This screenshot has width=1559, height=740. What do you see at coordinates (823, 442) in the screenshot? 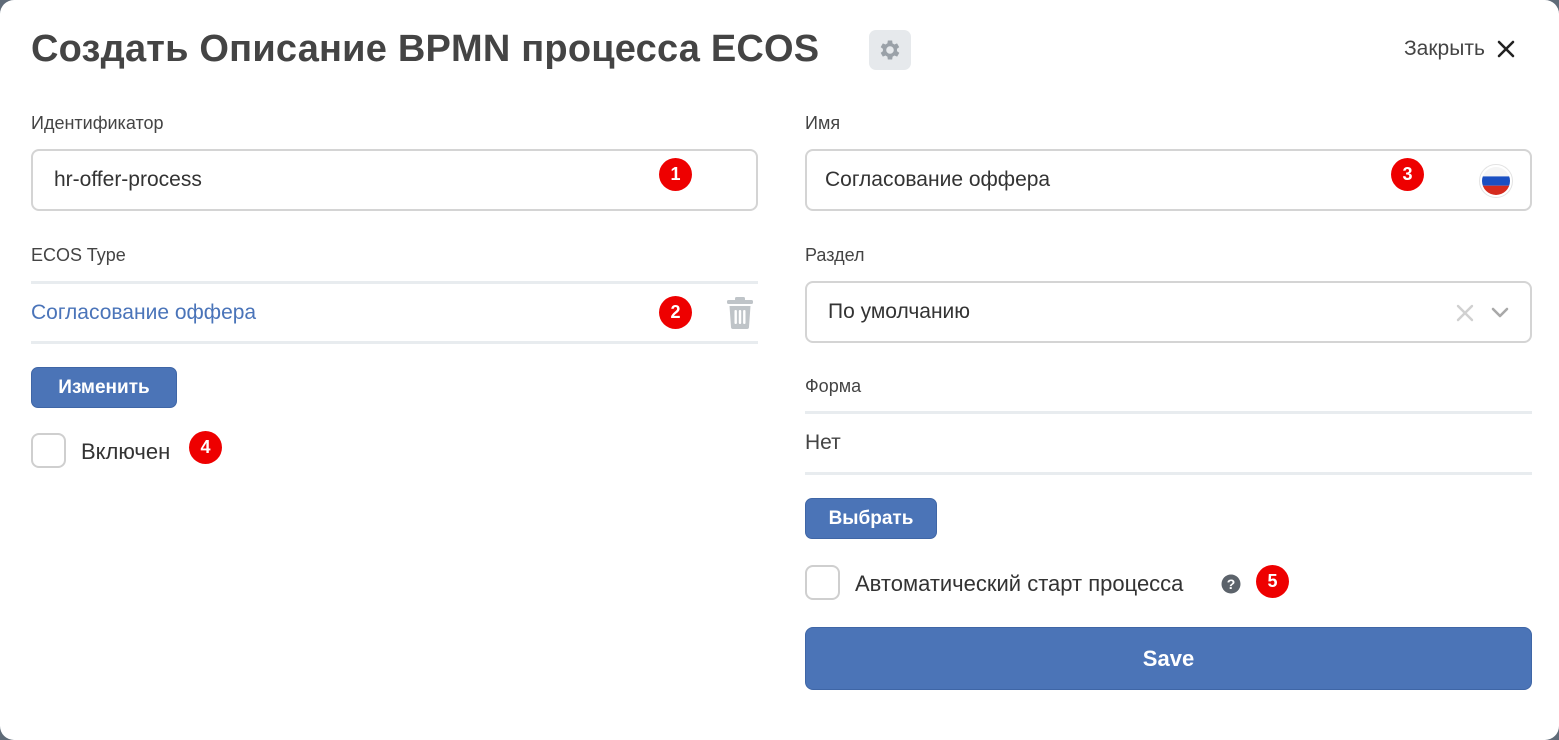
I see `form-value: Нет` at bounding box center [823, 442].